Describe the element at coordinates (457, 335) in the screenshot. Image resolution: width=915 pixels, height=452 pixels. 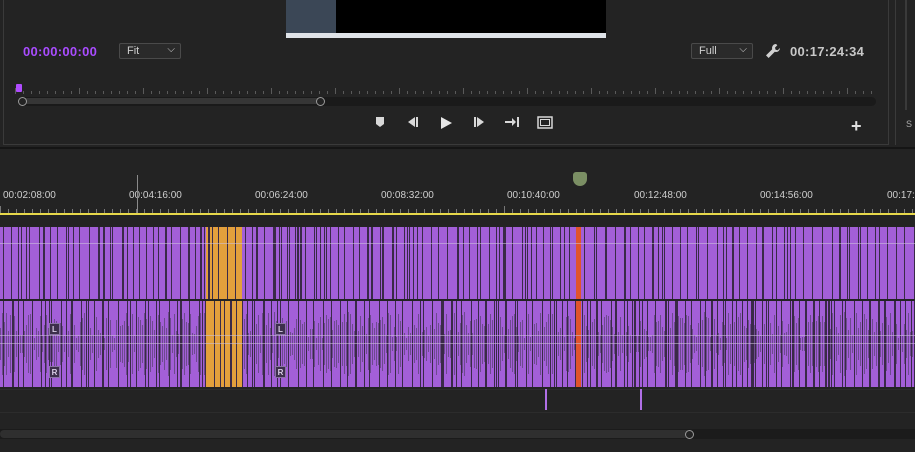
I see `volume-keyframe-line` at that location.